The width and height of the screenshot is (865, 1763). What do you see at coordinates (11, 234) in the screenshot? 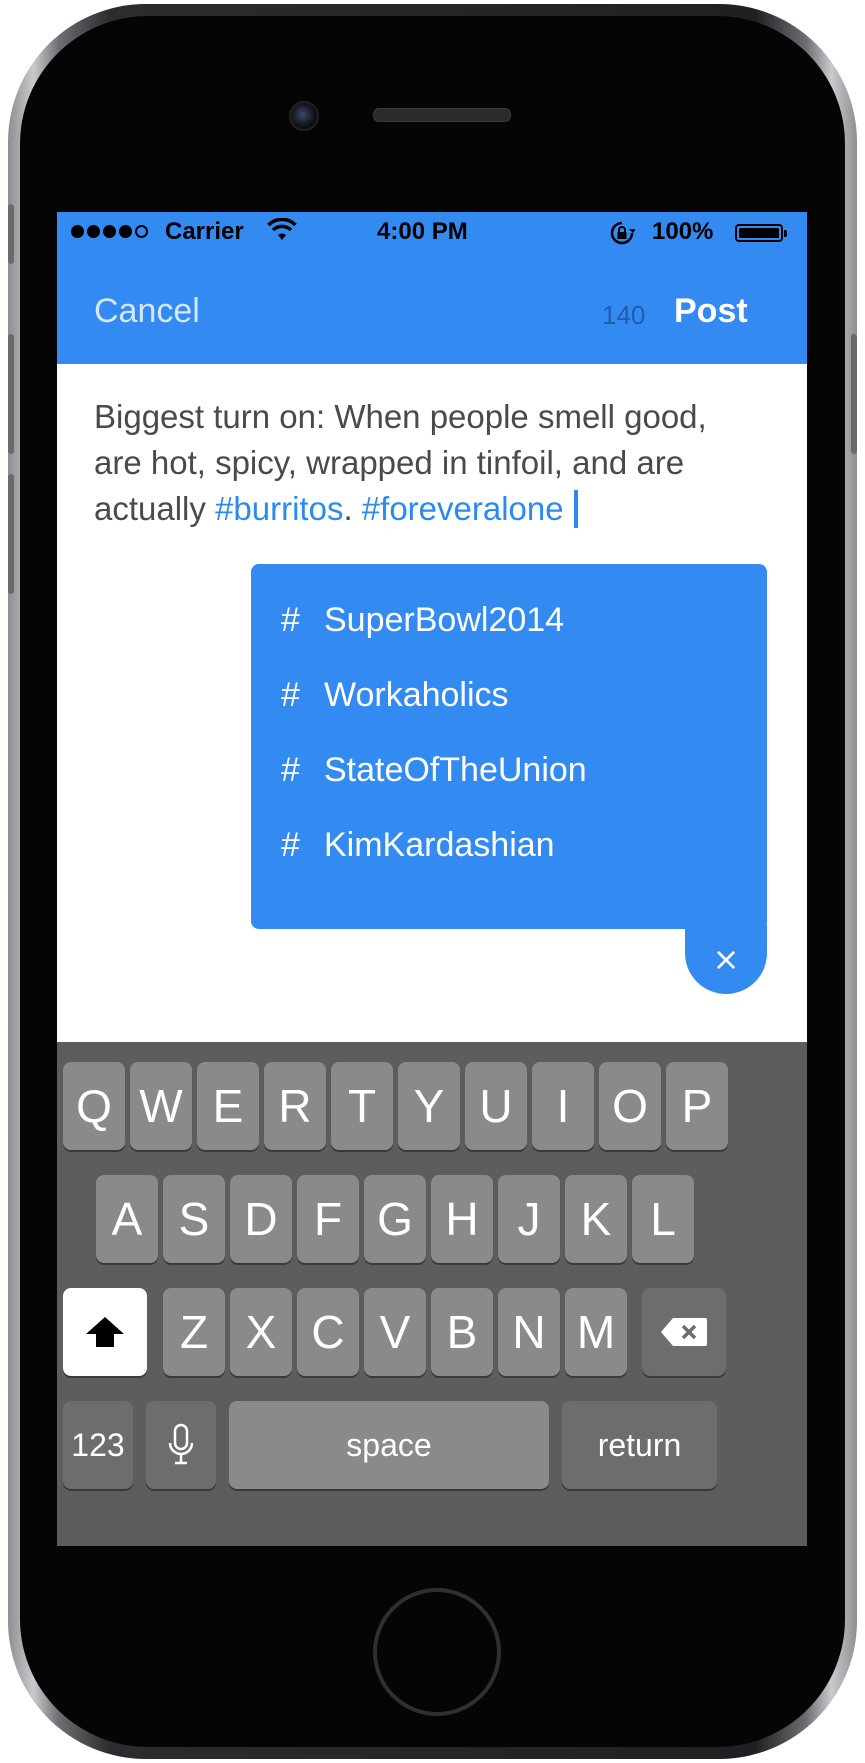
I see `mute-switch` at bounding box center [11, 234].